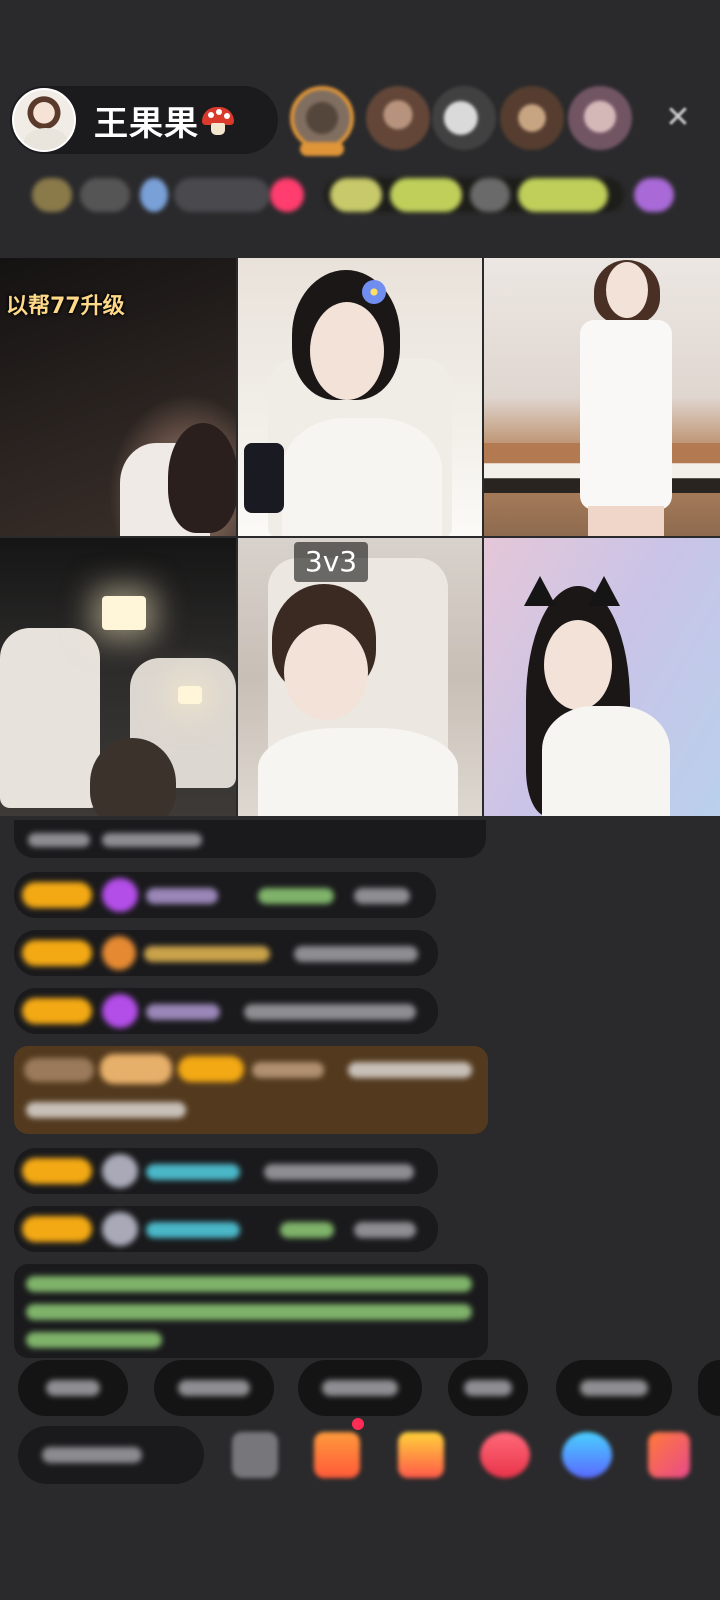 This screenshot has height=1600, width=720. Describe the element at coordinates (65, 306) in the screenshot. I see `guest-tile-caption: 以帮77升级` at that location.